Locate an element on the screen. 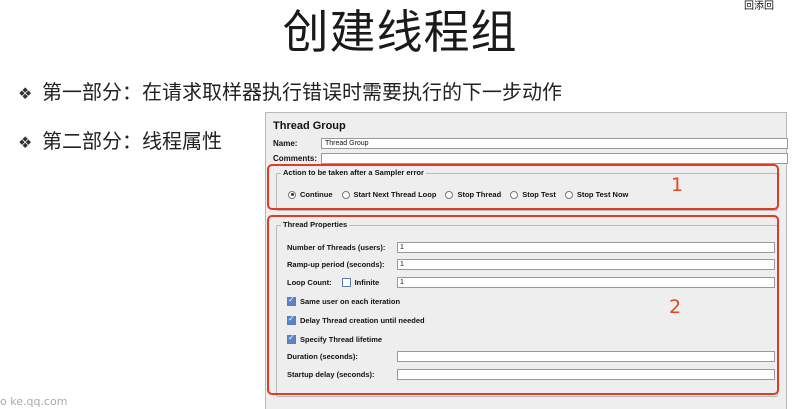  panel-title: Thread Group is located at coordinates (309, 126).